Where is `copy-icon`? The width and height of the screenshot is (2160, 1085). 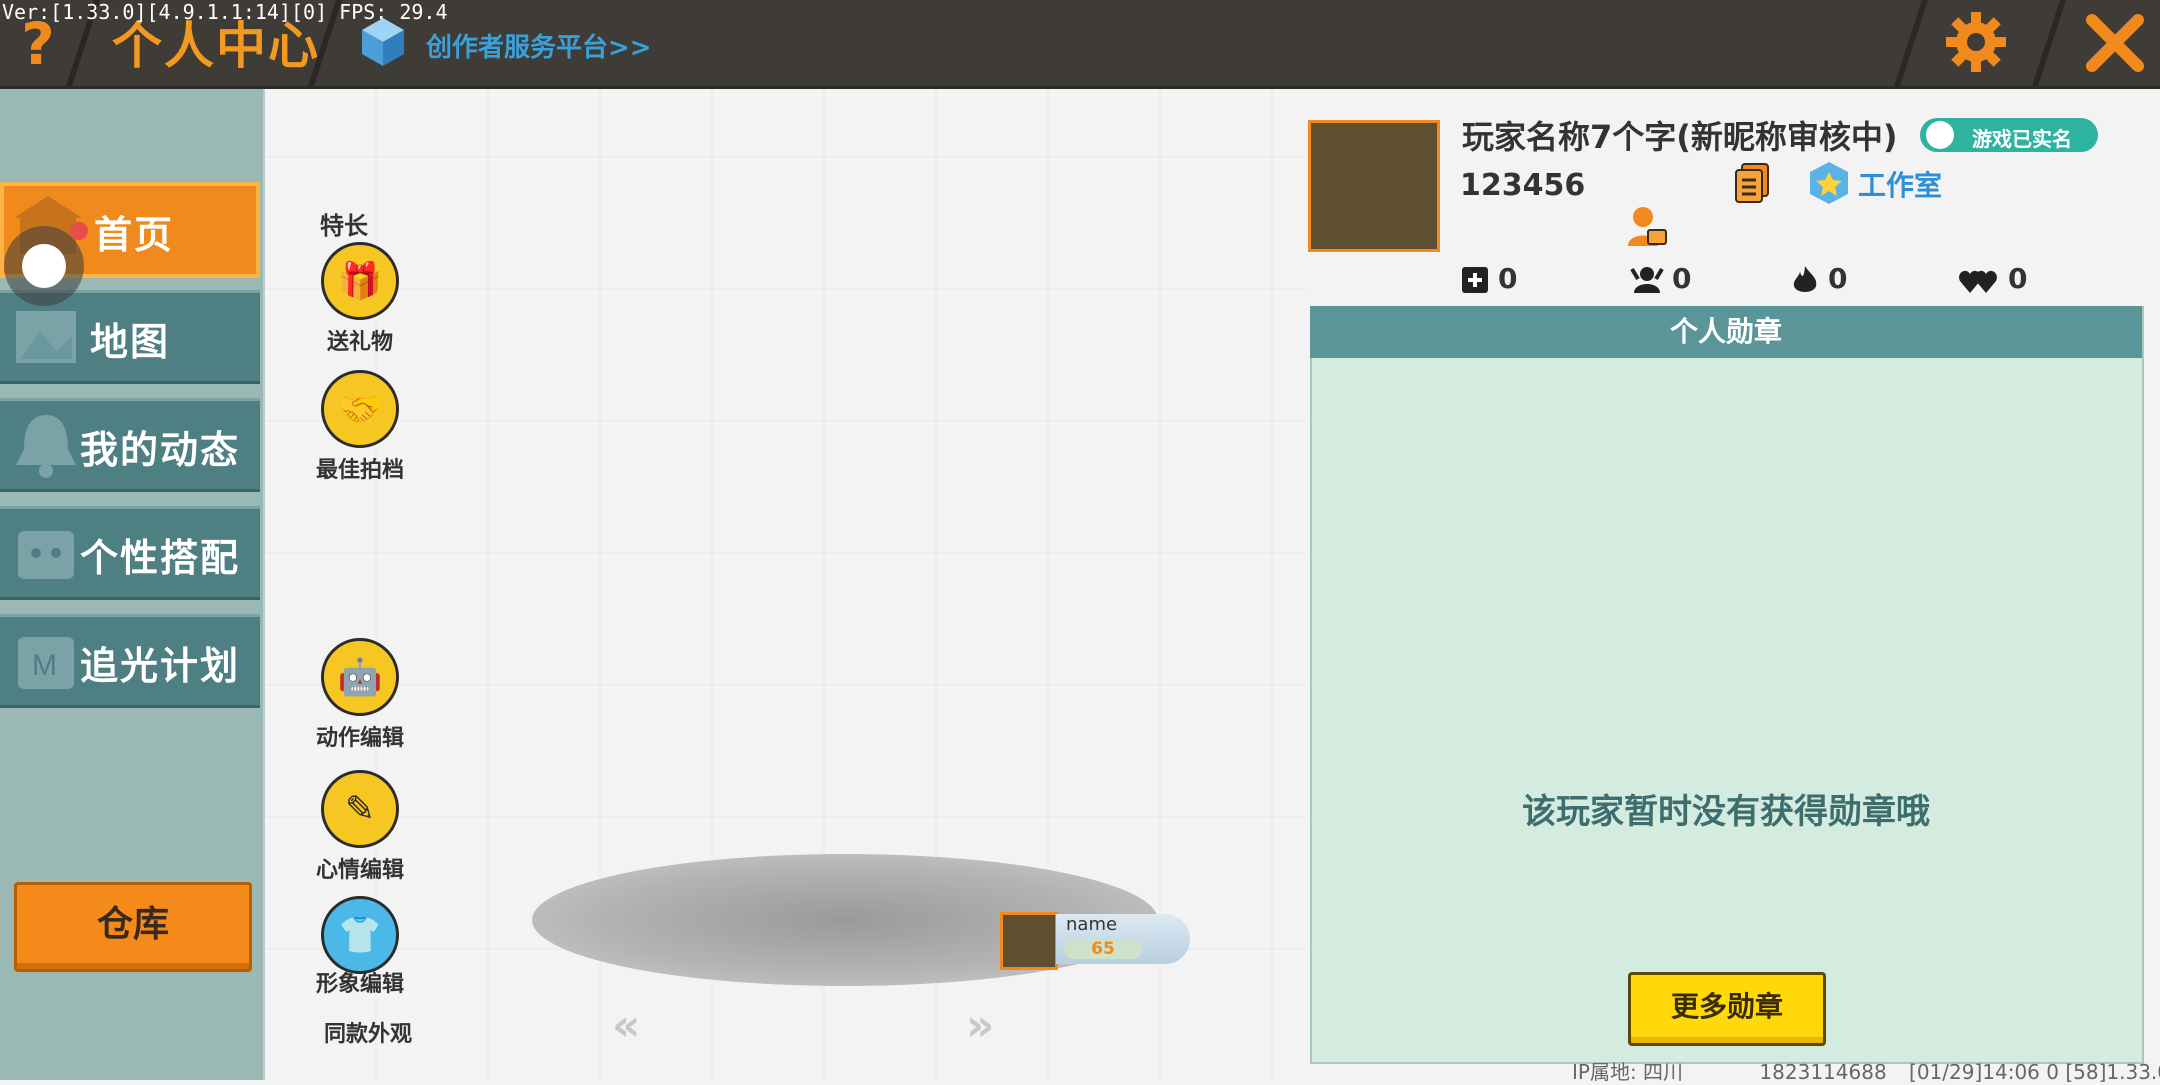
copy-icon is located at coordinates (1752, 183).